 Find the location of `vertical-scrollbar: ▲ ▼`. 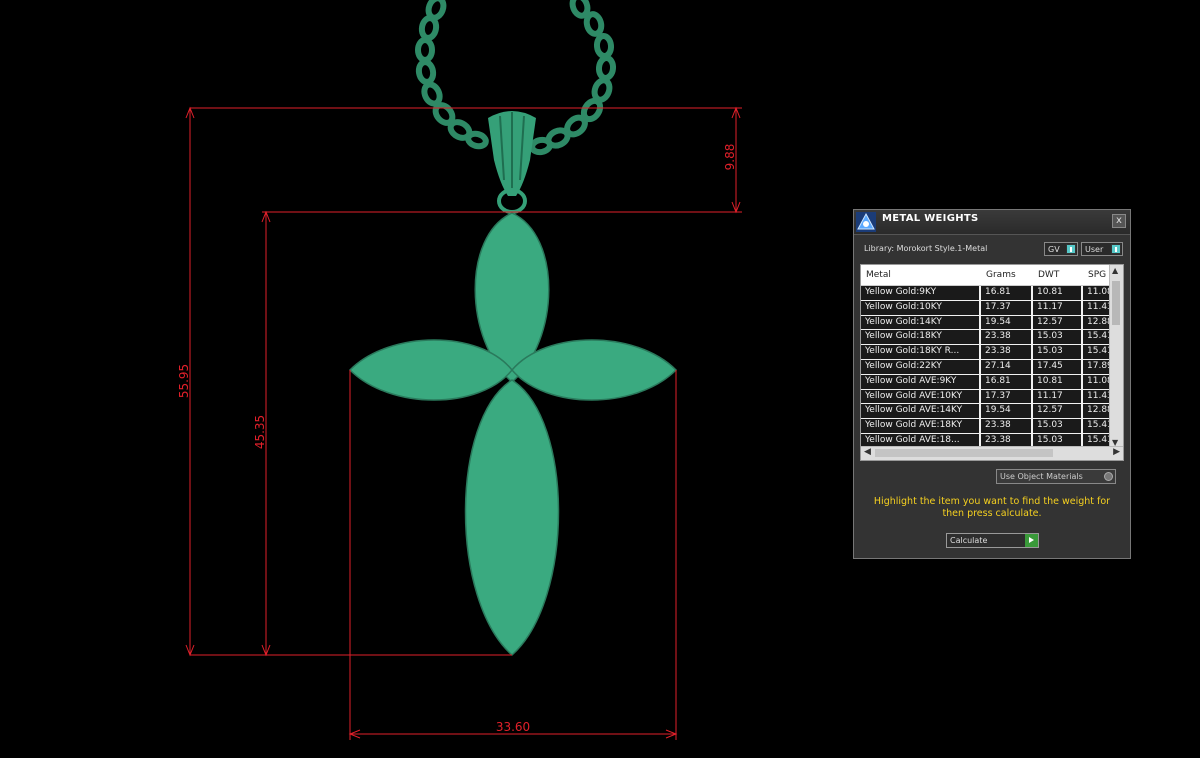

vertical-scrollbar: ▲ ▼ is located at coordinates (1116, 356).